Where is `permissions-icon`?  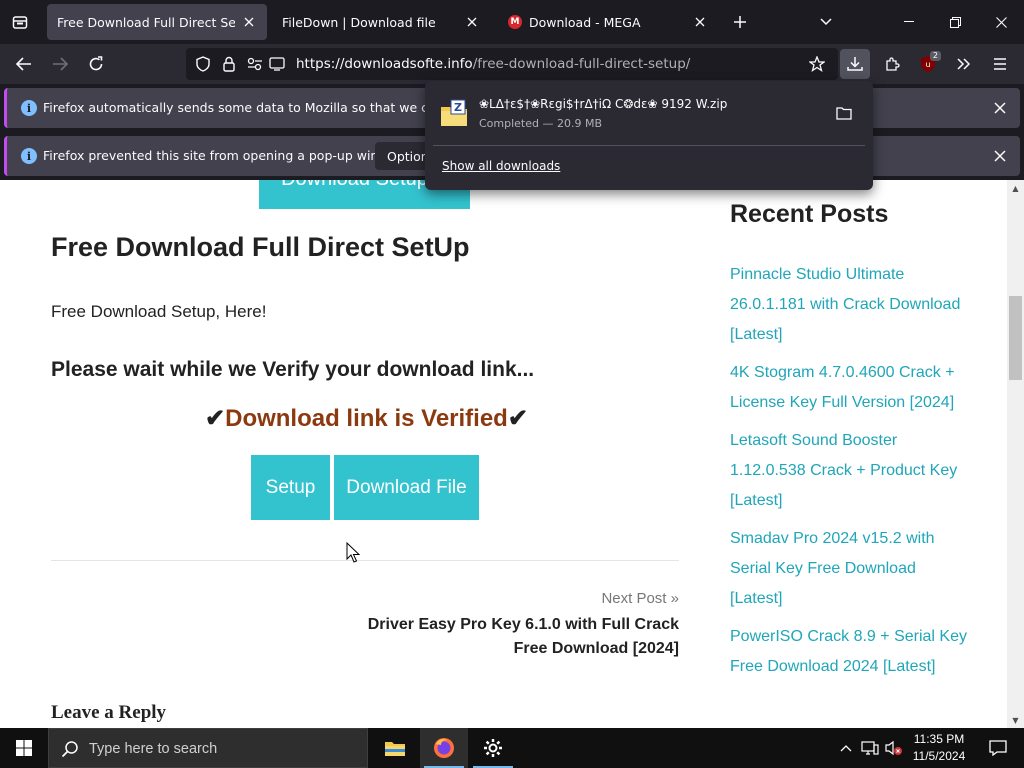
permissions-icon is located at coordinates (255, 64).